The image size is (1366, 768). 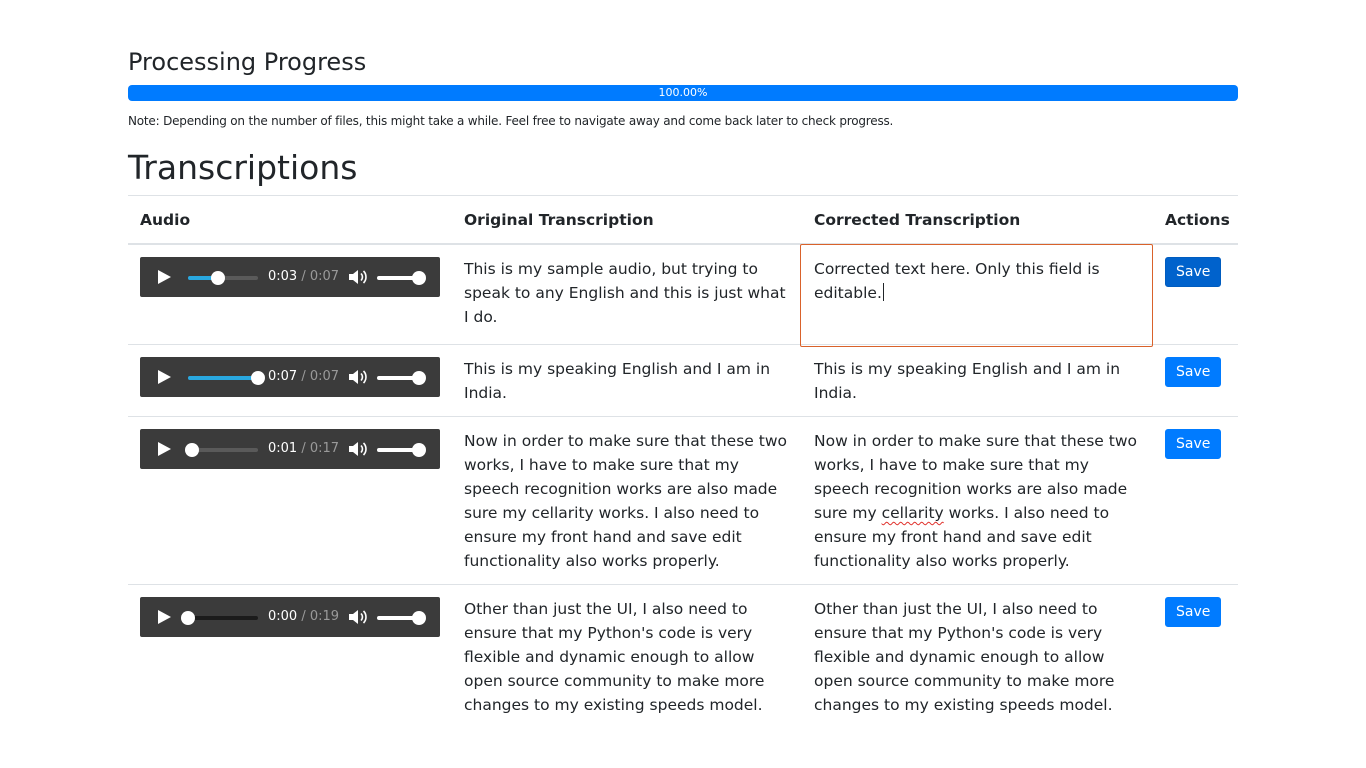 I want to click on current-time: 0:00, so click(x=283, y=616).